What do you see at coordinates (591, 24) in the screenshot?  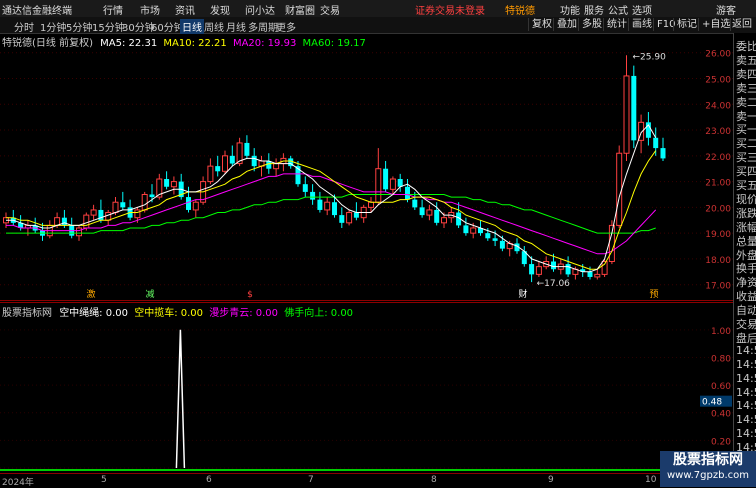 I see `multi-stock-button: 多股` at bounding box center [591, 24].